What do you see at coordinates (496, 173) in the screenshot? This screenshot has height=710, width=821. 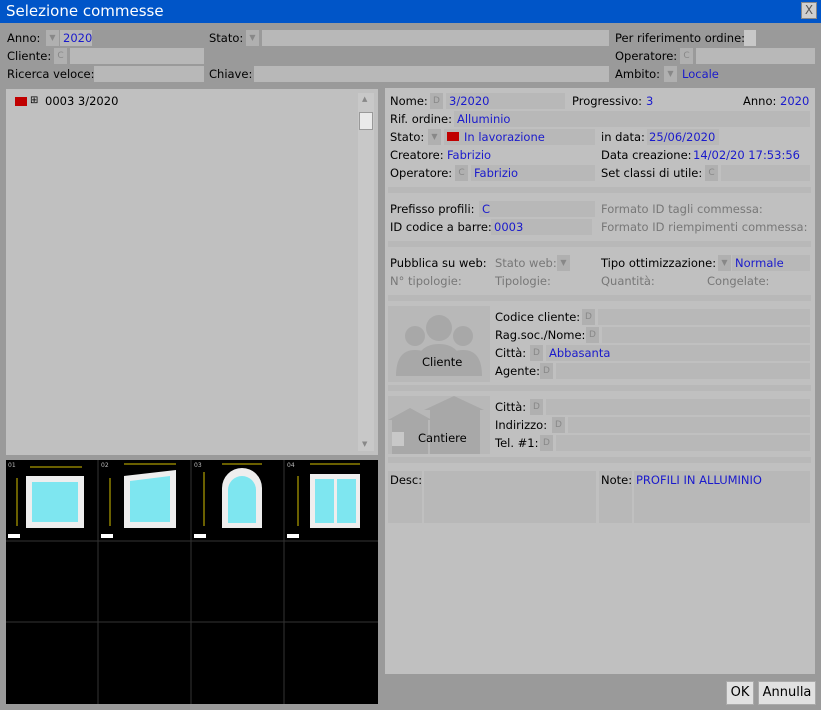 I see `operatore-value: Fabrizio` at bounding box center [496, 173].